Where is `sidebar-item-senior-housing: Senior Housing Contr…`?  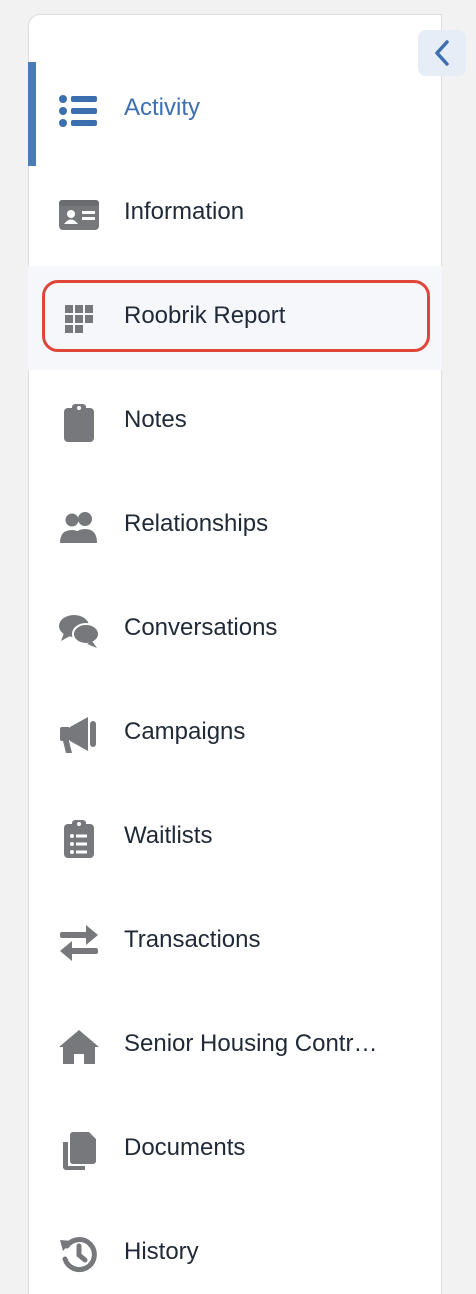
sidebar-item-senior-housing: Senior Housing Contr… is located at coordinates (235, 1046).